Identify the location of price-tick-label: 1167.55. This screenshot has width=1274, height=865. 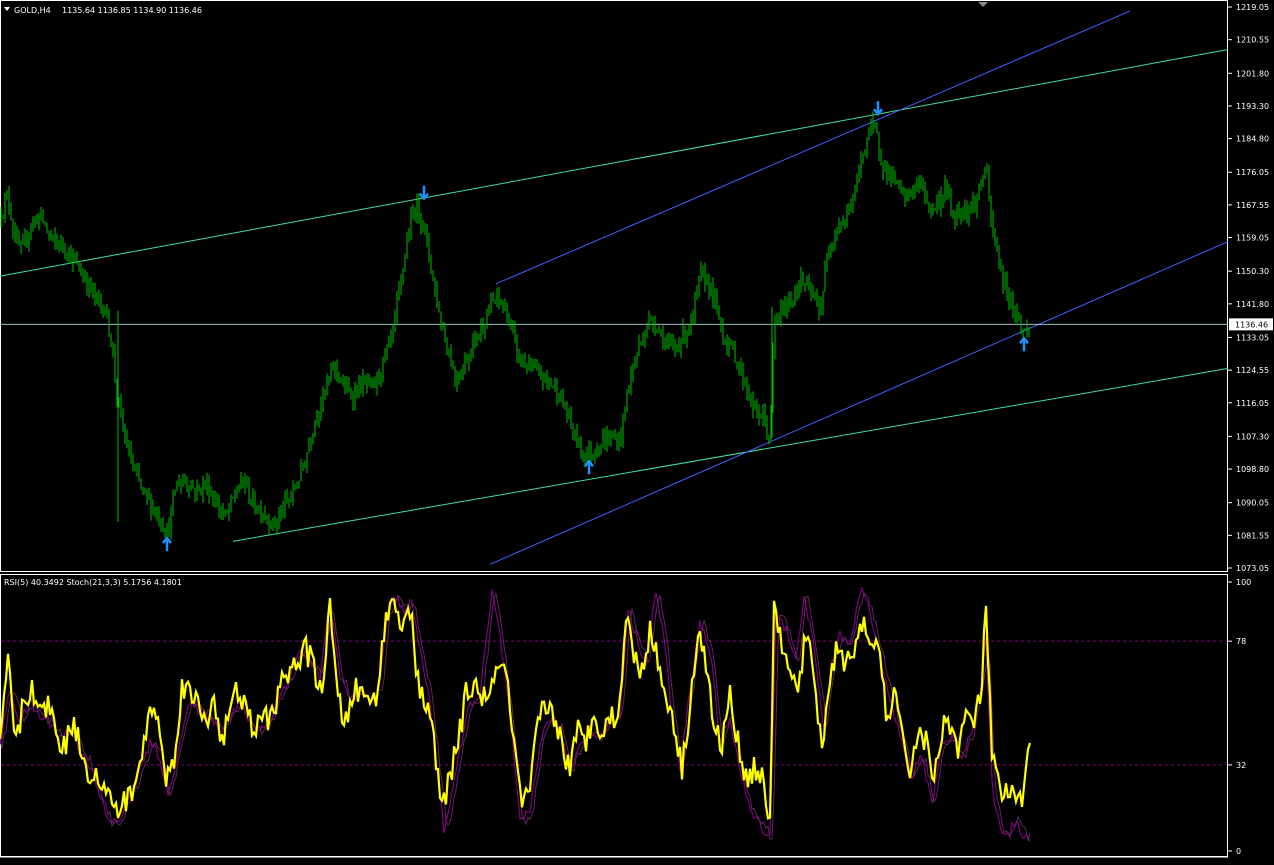
(1252, 205).